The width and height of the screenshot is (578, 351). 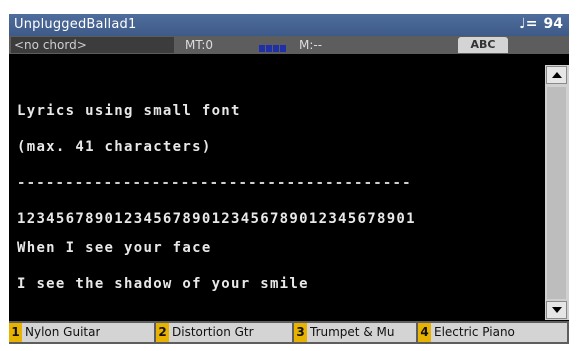 I want to click on tempo-value: 94, so click(x=553, y=24).